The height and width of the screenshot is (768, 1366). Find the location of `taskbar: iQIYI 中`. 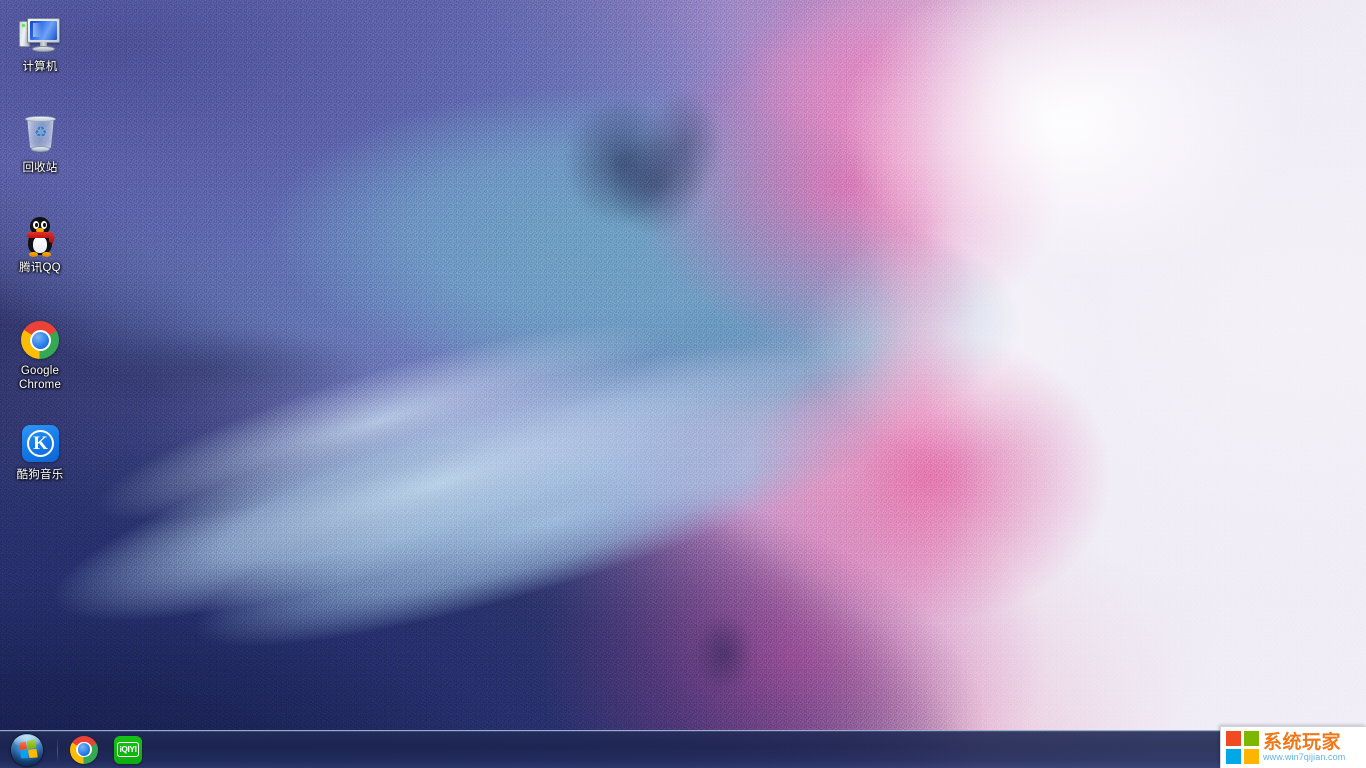

taskbar: iQIYI 中 is located at coordinates (683, 749).